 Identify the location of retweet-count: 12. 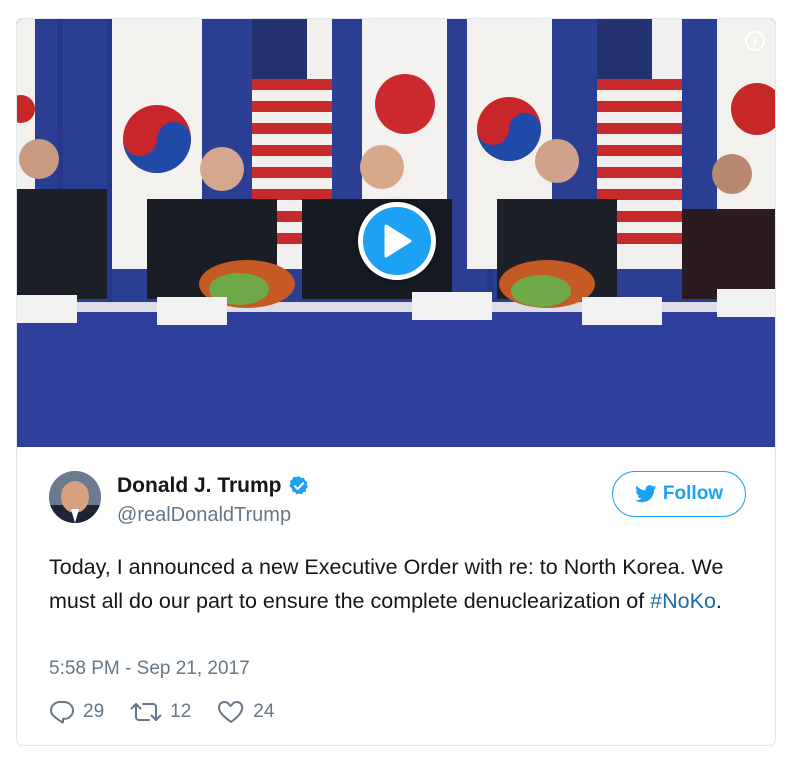
(181, 711).